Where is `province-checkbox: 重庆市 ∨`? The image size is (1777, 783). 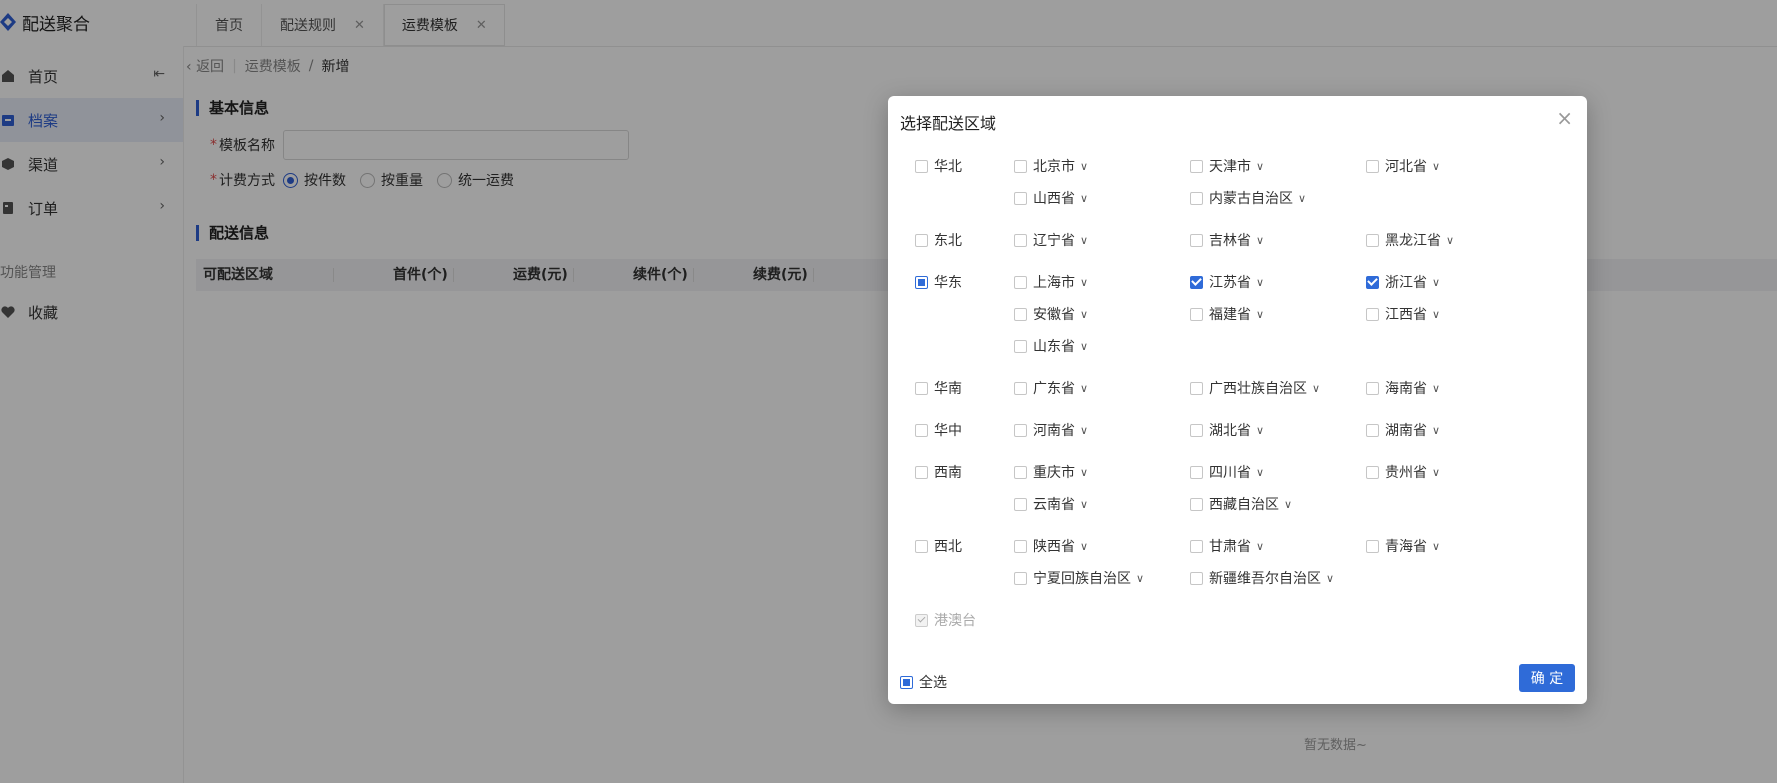
province-checkbox: 重庆市 ∨ is located at coordinates (1051, 472).